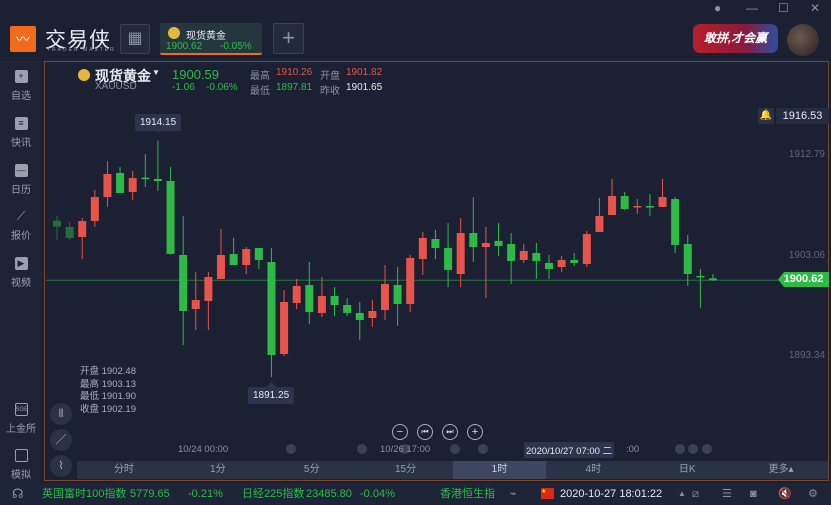 The width and height of the screenshot is (831, 505). Describe the element at coordinates (400, 432) in the screenshot. I see `zoom-out-button: −` at that location.